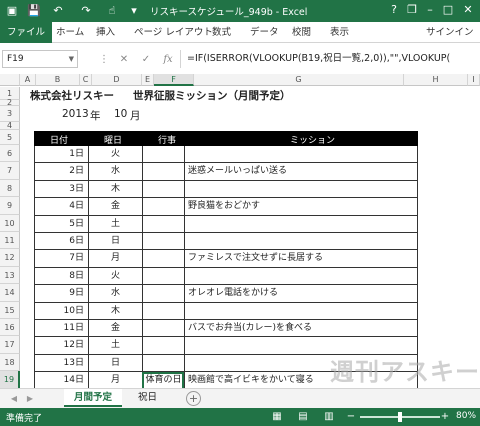  I want to click on maximize-icon: □, so click(448, 10).